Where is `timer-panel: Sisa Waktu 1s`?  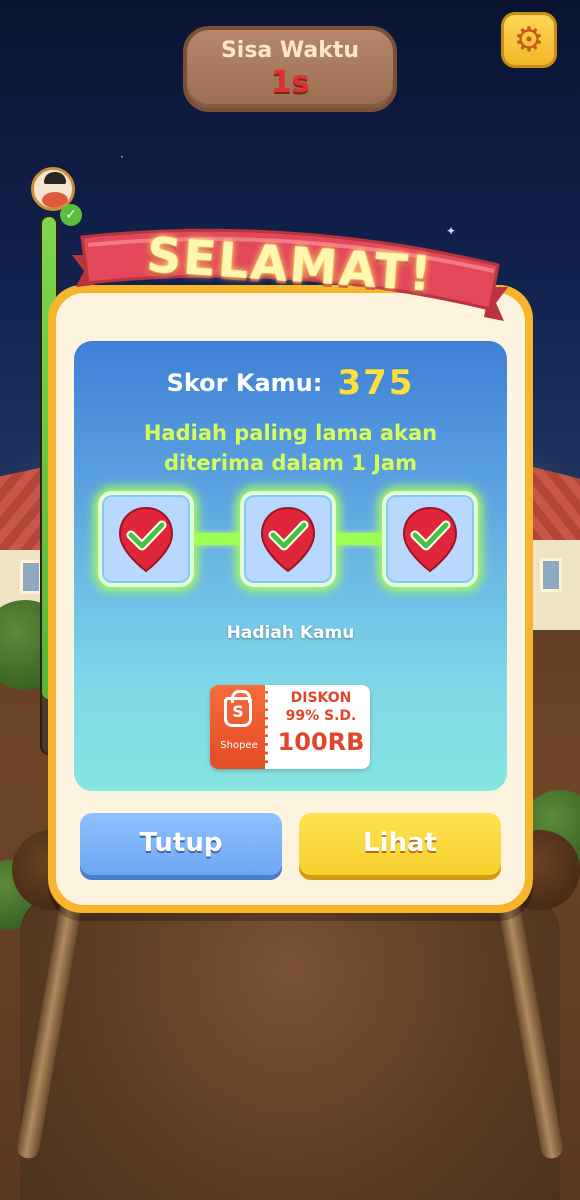
timer-panel: Sisa Waktu 1s is located at coordinates (290, 69).